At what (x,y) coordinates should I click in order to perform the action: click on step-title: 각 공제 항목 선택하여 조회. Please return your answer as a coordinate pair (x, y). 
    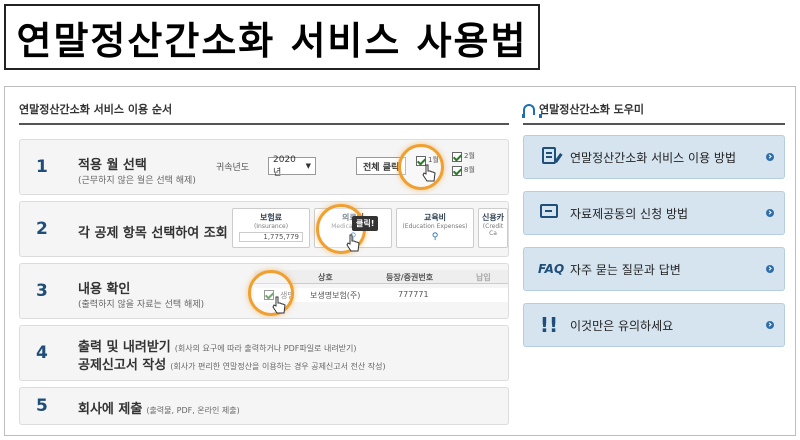
    Looking at the image, I should click on (153, 233).